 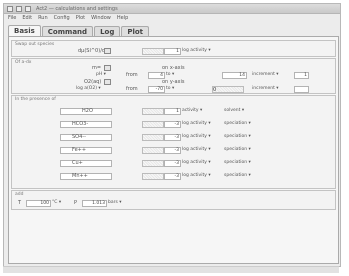 I want to click on list-item: HCO3- -3 log activity speciation, so click(x=173, y=124).